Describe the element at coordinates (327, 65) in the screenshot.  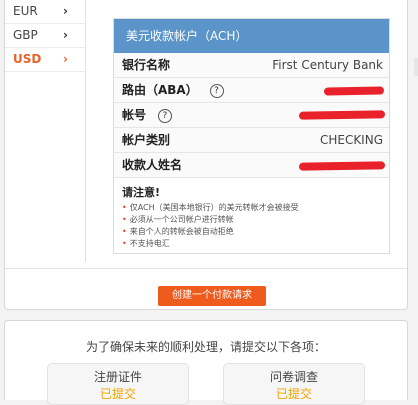
I see `bank-name-value: First Century Bank` at that location.